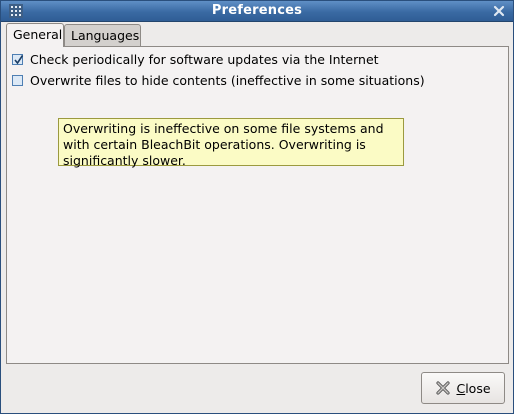  I want to click on close-label-rest: lose, so click(478, 388).